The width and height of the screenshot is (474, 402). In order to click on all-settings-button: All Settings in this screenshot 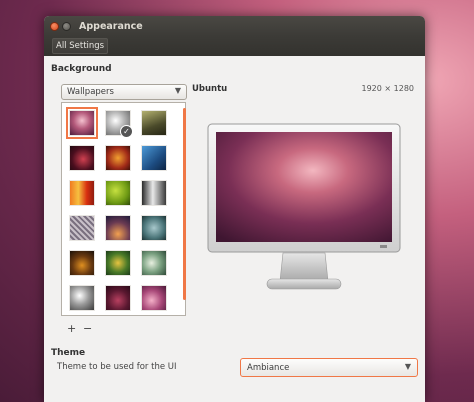, I will do `click(80, 46)`.